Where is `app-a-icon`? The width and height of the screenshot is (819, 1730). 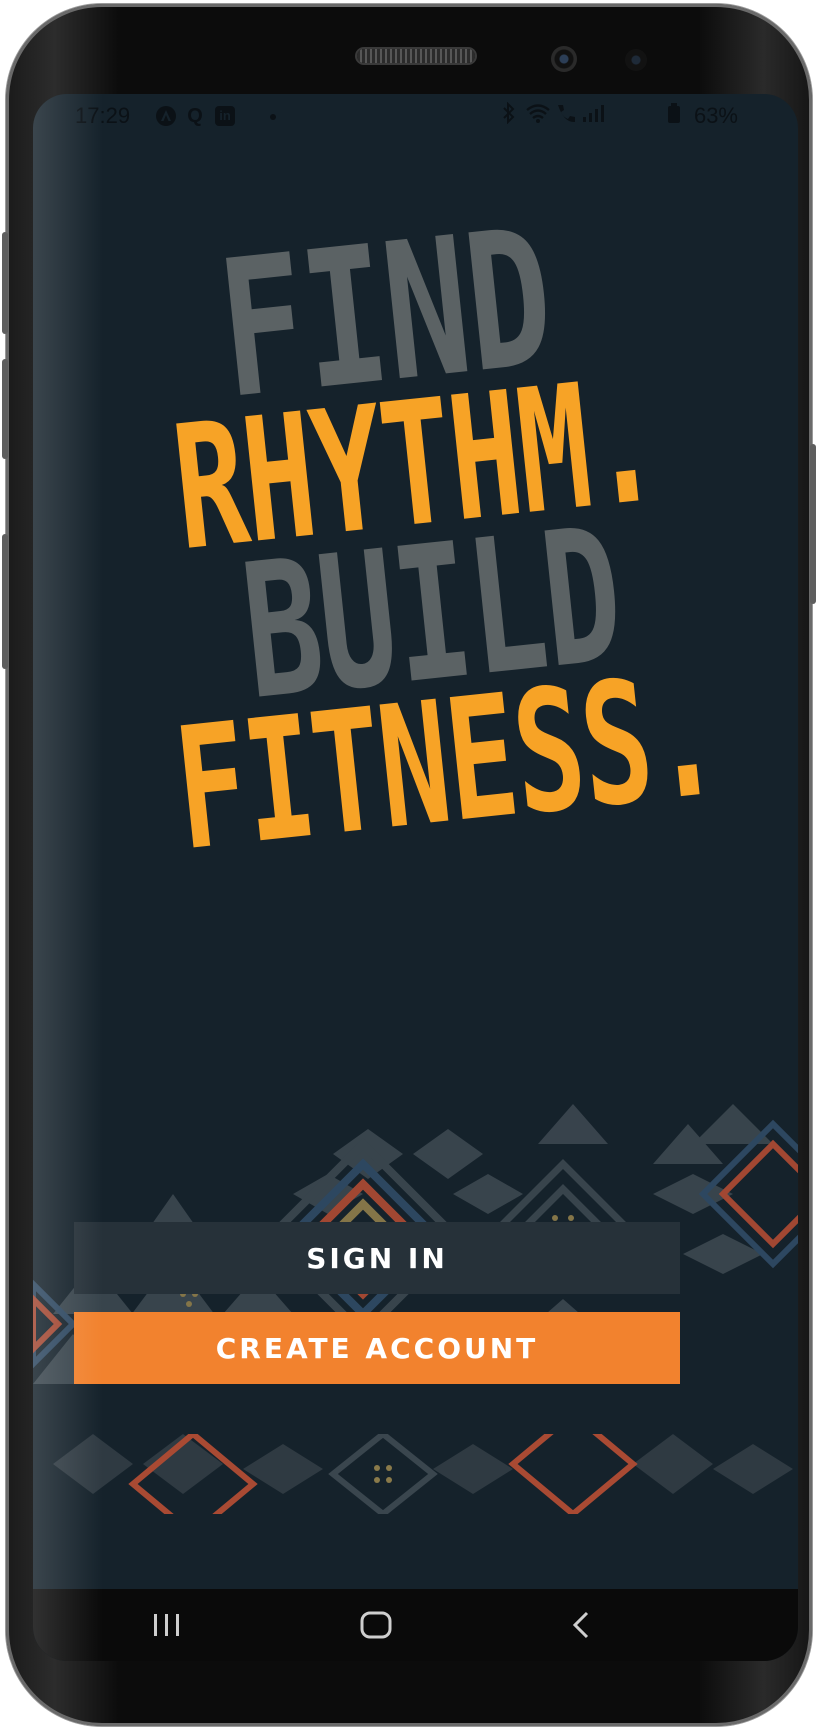 app-a-icon is located at coordinates (166, 116).